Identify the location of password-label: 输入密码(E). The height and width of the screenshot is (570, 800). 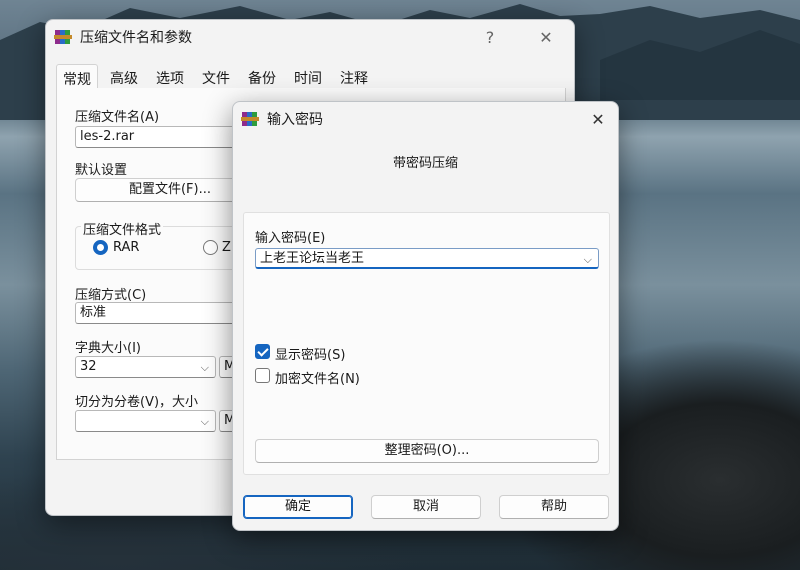
(290, 238).